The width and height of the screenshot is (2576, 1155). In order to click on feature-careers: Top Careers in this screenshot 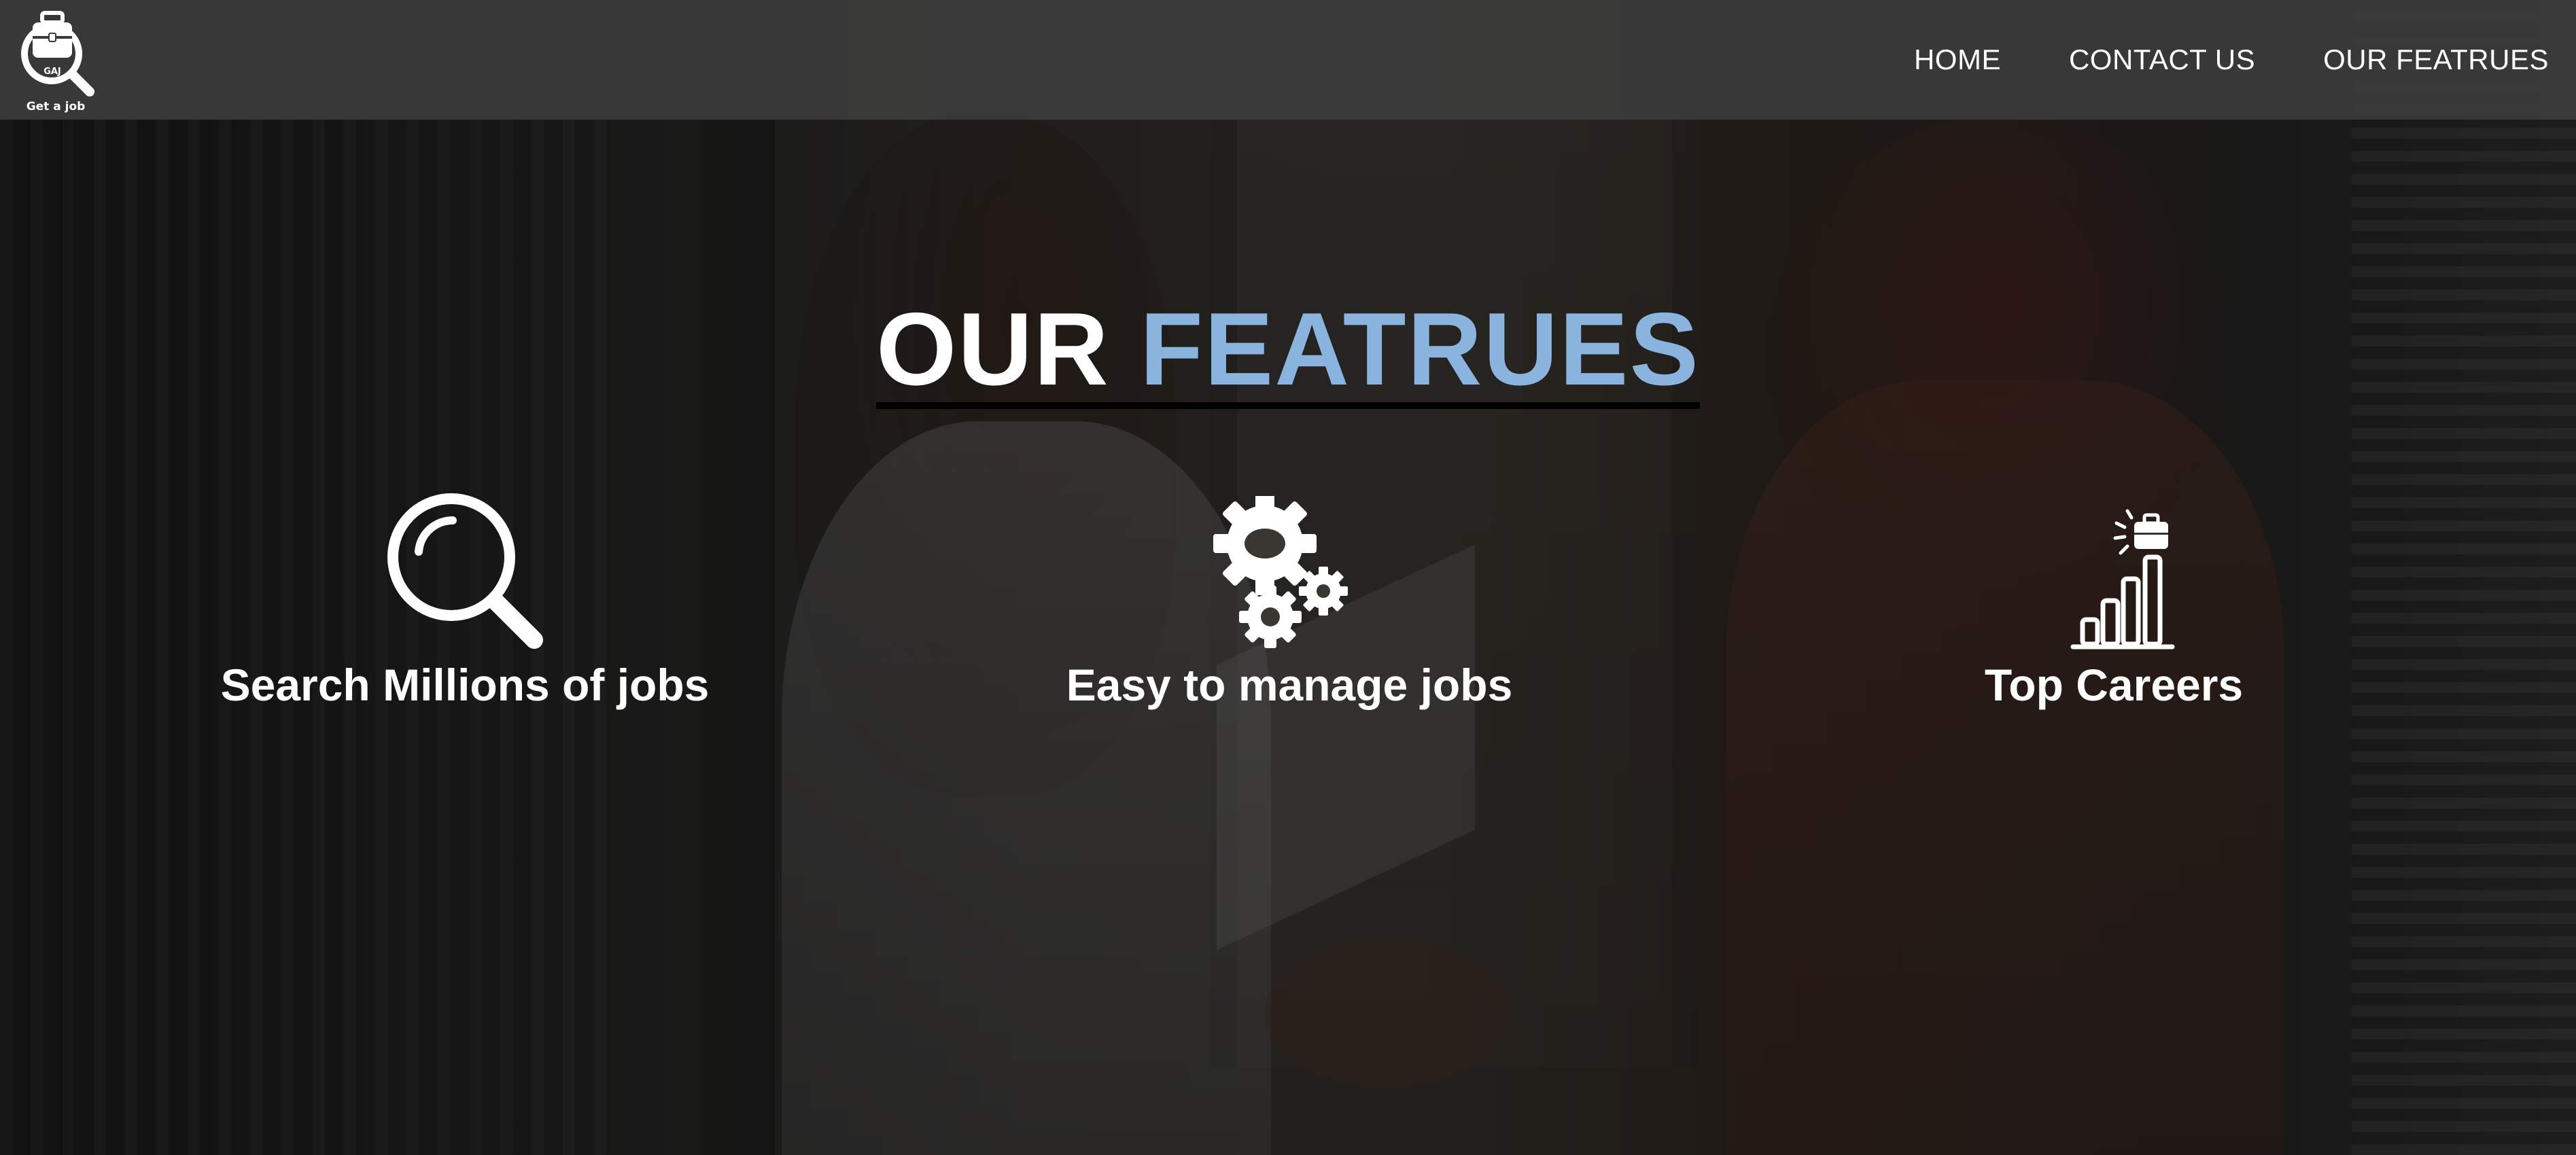, I will do `click(2114, 600)`.